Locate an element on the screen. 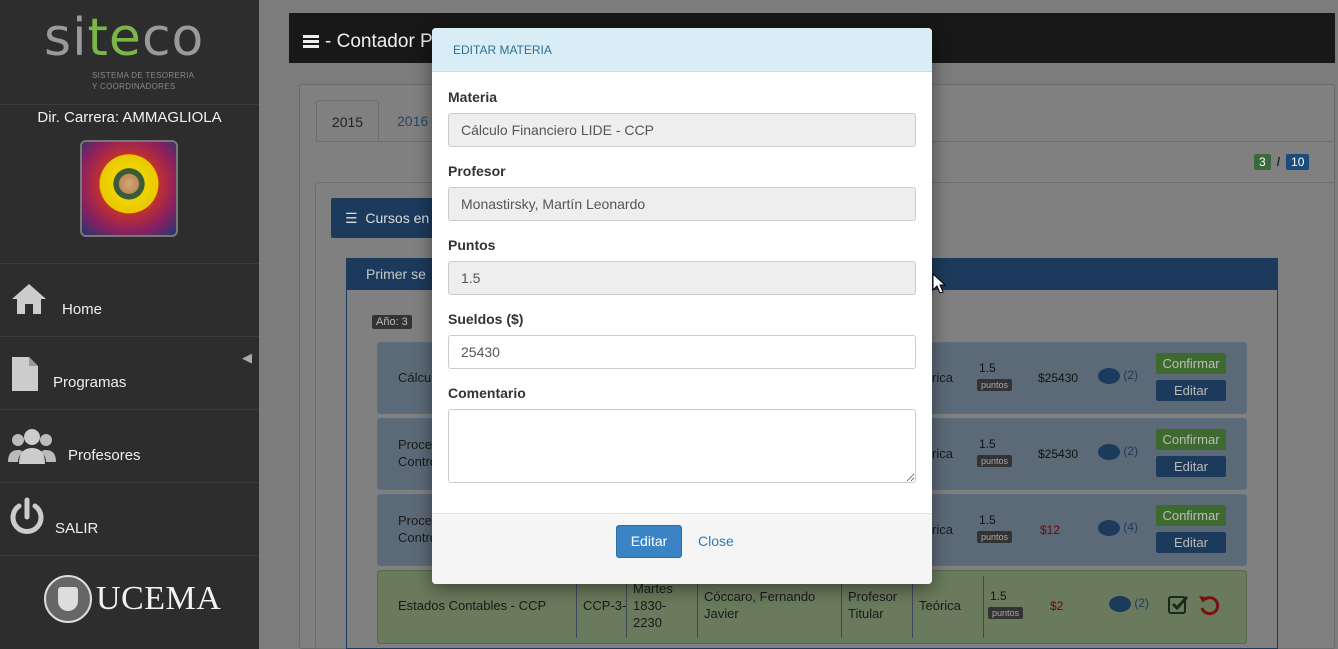  ucema-logo: UCEMA is located at coordinates (132, 599).